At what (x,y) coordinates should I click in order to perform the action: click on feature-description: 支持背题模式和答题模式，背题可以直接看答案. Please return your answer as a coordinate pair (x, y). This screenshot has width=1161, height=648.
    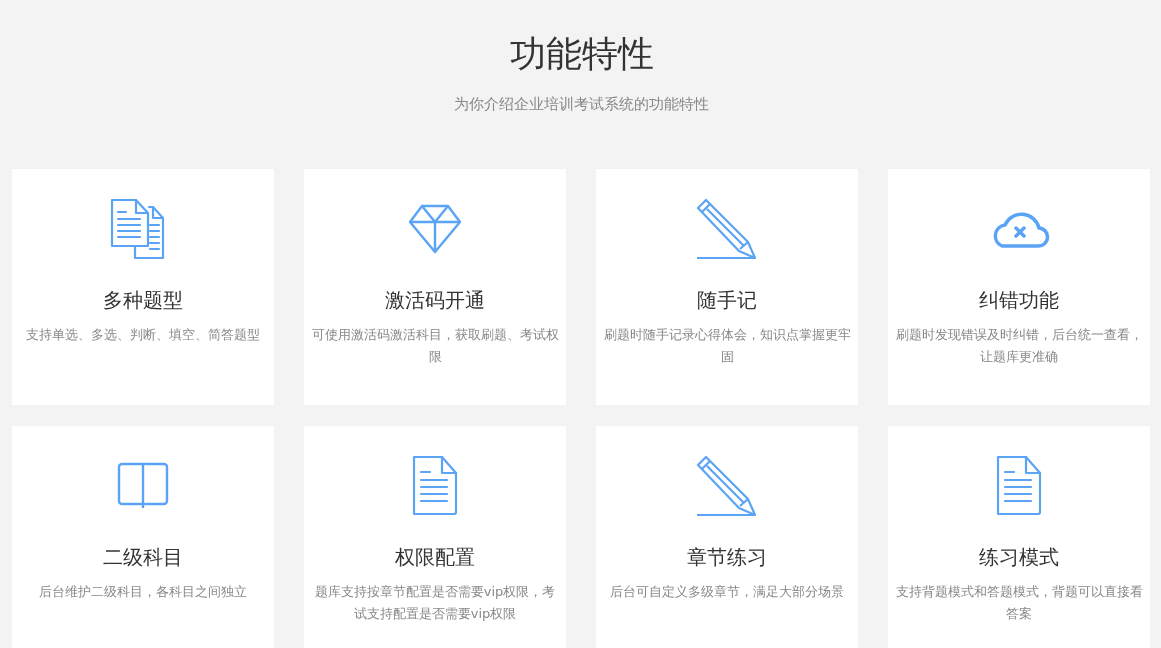
    Looking at the image, I should click on (1019, 603).